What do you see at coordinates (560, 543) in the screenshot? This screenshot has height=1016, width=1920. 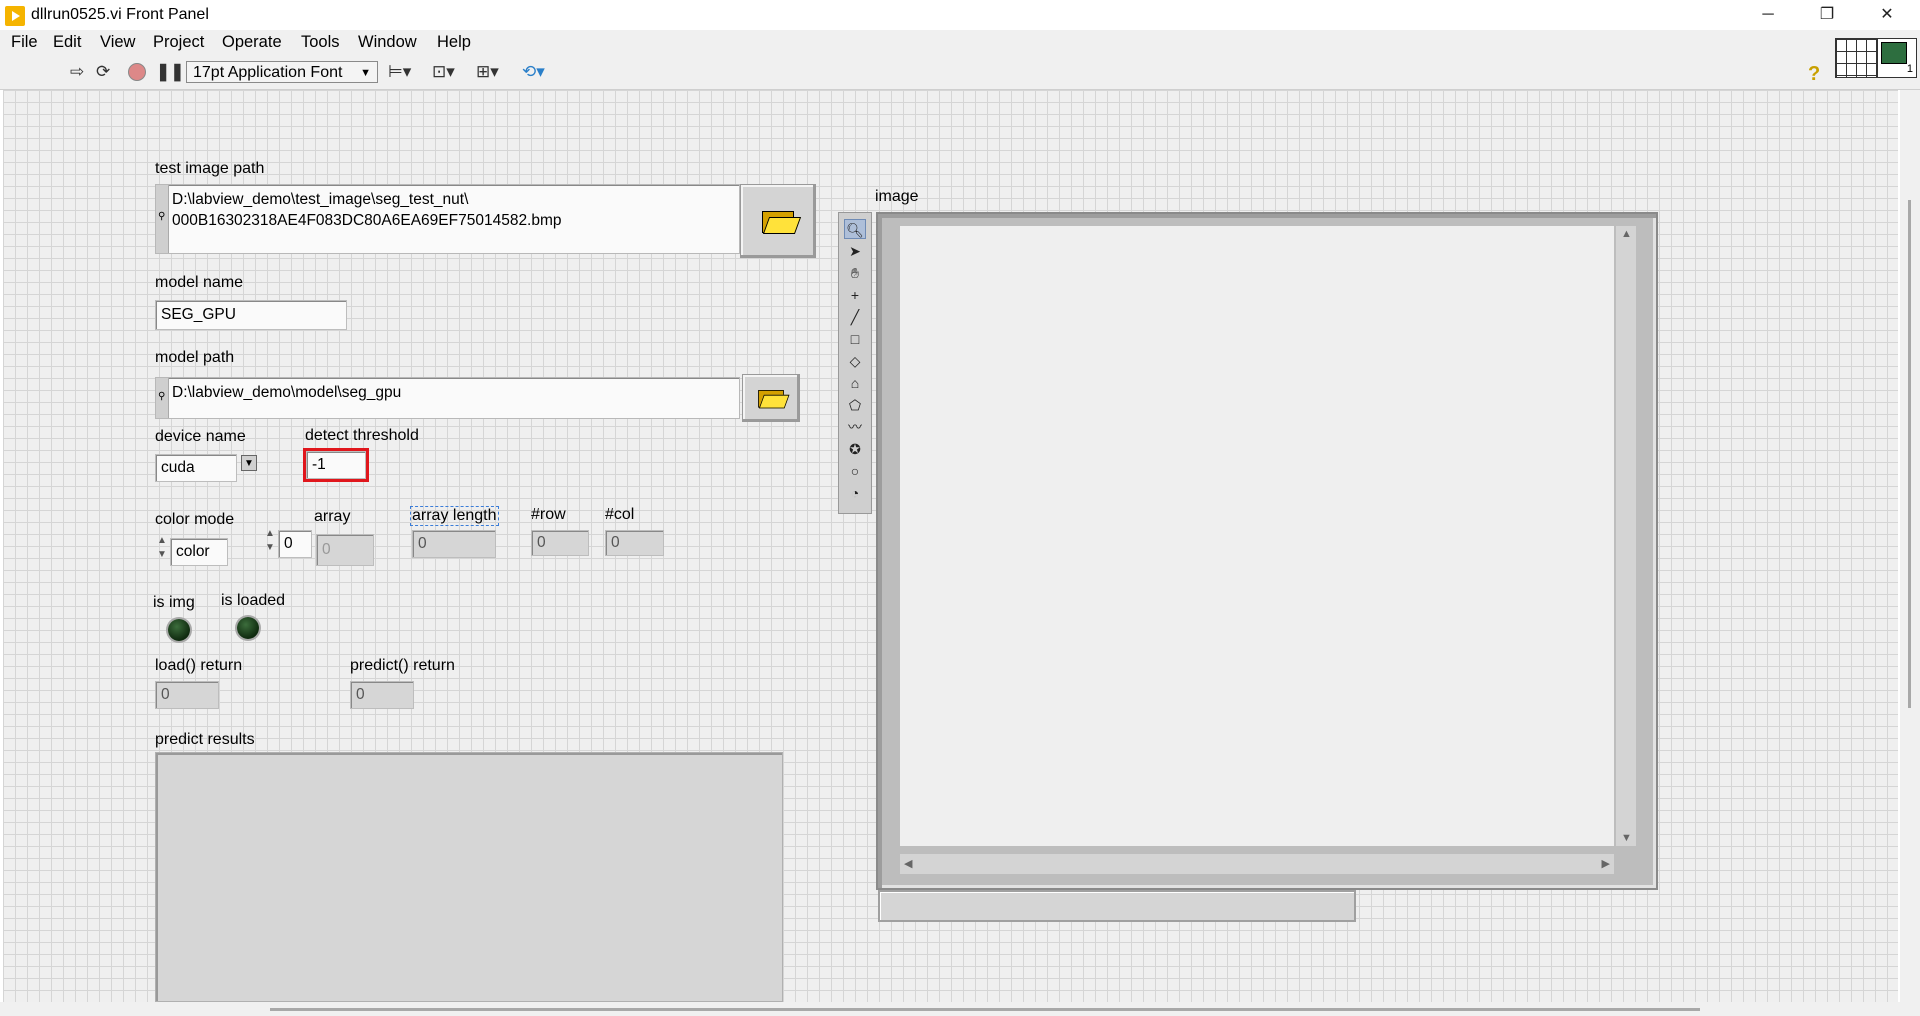 I see `row-indicator: 0` at bounding box center [560, 543].